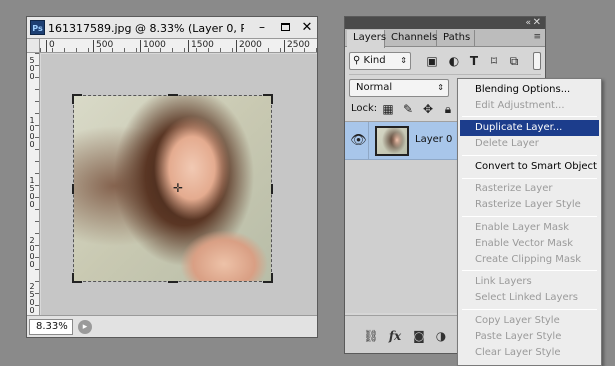  What do you see at coordinates (153, 46) in the screenshot?
I see `ruler-label: 1000` at bounding box center [153, 46].